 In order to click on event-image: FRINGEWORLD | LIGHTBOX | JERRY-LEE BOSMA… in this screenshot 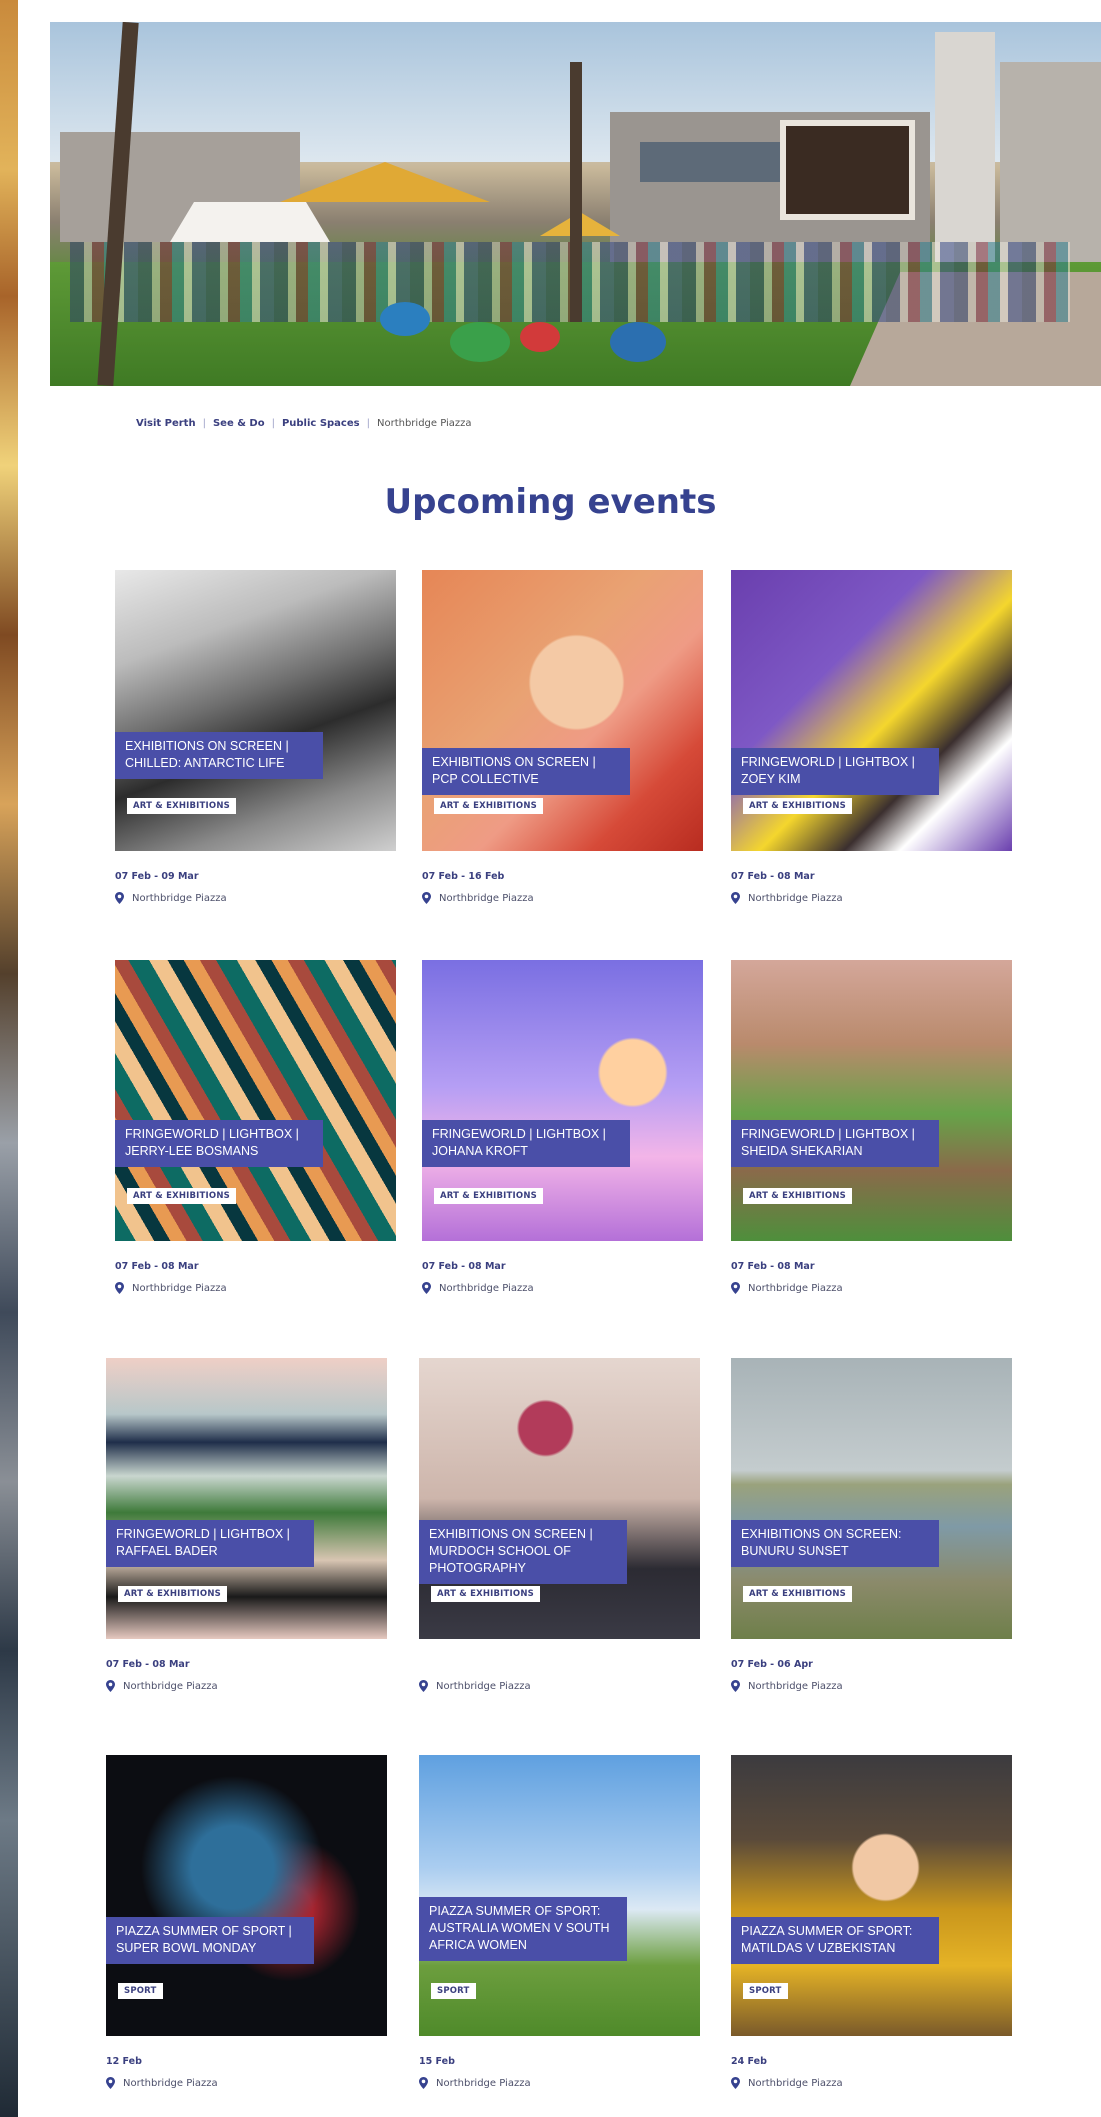, I will do `click(255, 1100)`.